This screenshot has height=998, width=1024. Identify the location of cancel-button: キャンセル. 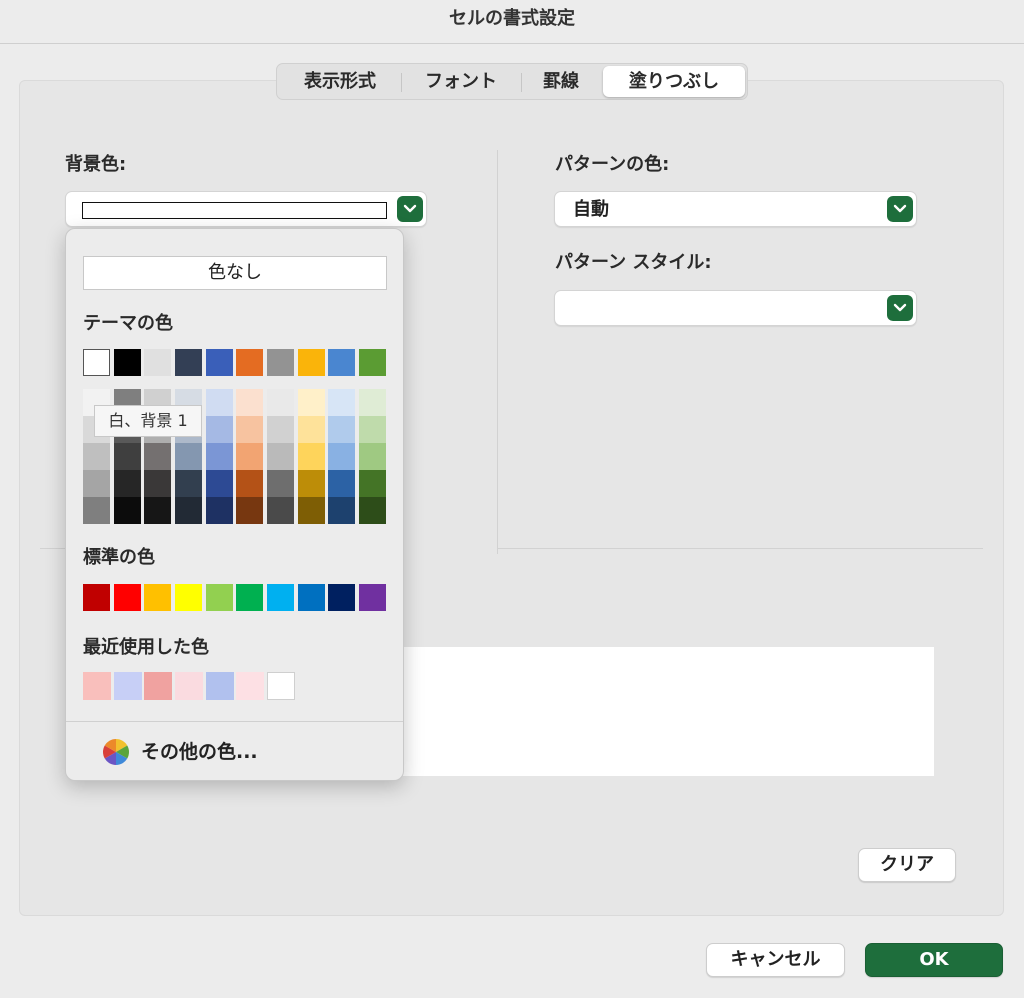
(775, 960).